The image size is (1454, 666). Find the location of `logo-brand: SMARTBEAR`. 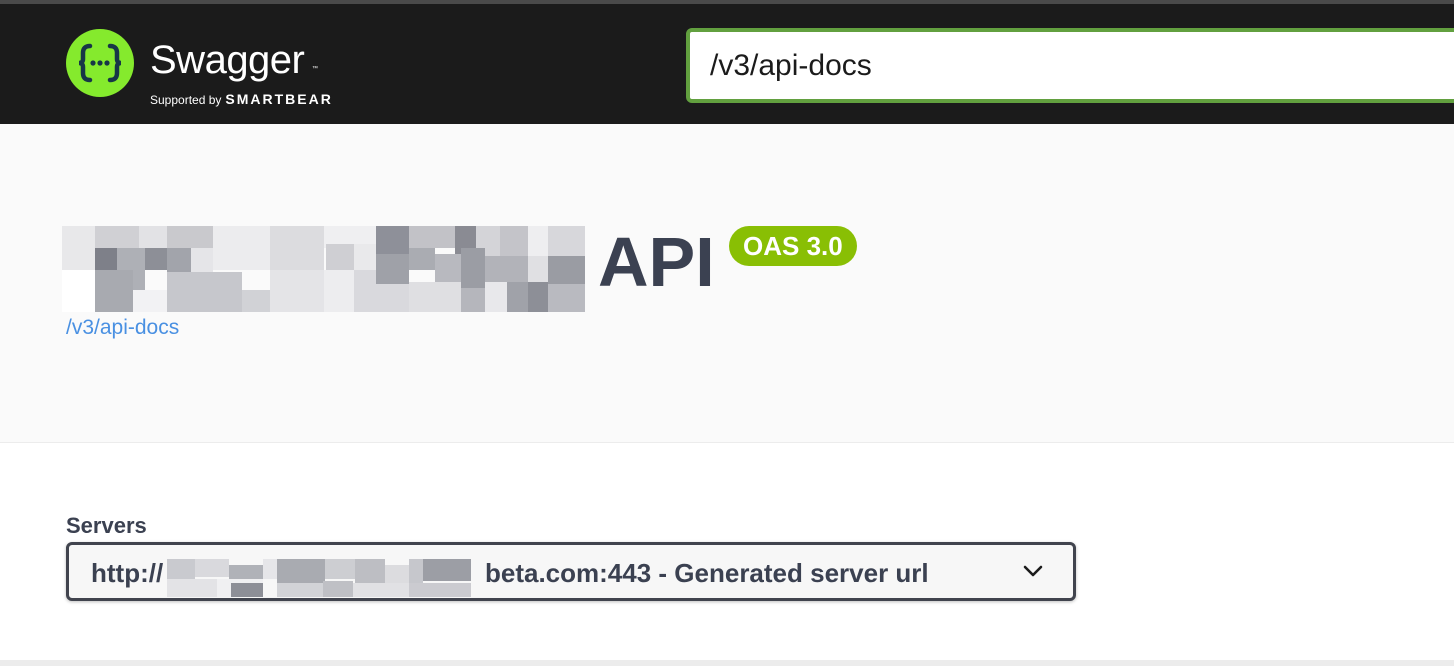

logo-brand: SMARTBEAR is located at coordinates (279, 99).